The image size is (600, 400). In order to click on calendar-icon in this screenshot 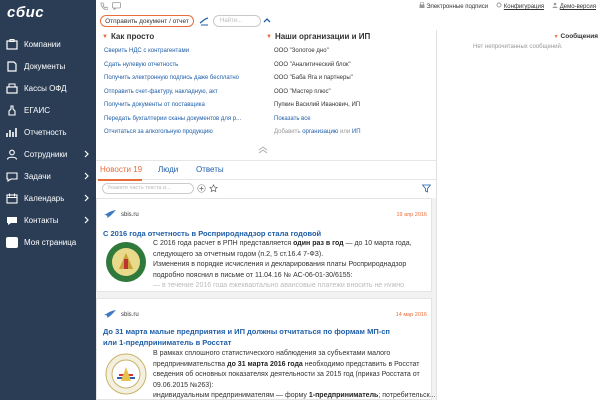, I will do `click(12, 198)`.